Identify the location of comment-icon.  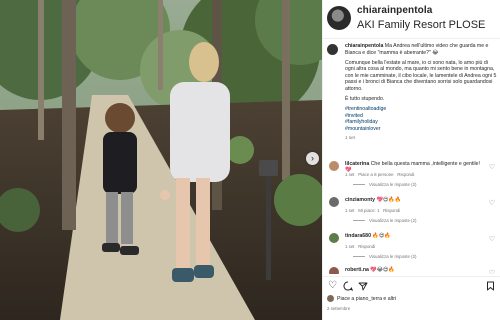
(348, 287).